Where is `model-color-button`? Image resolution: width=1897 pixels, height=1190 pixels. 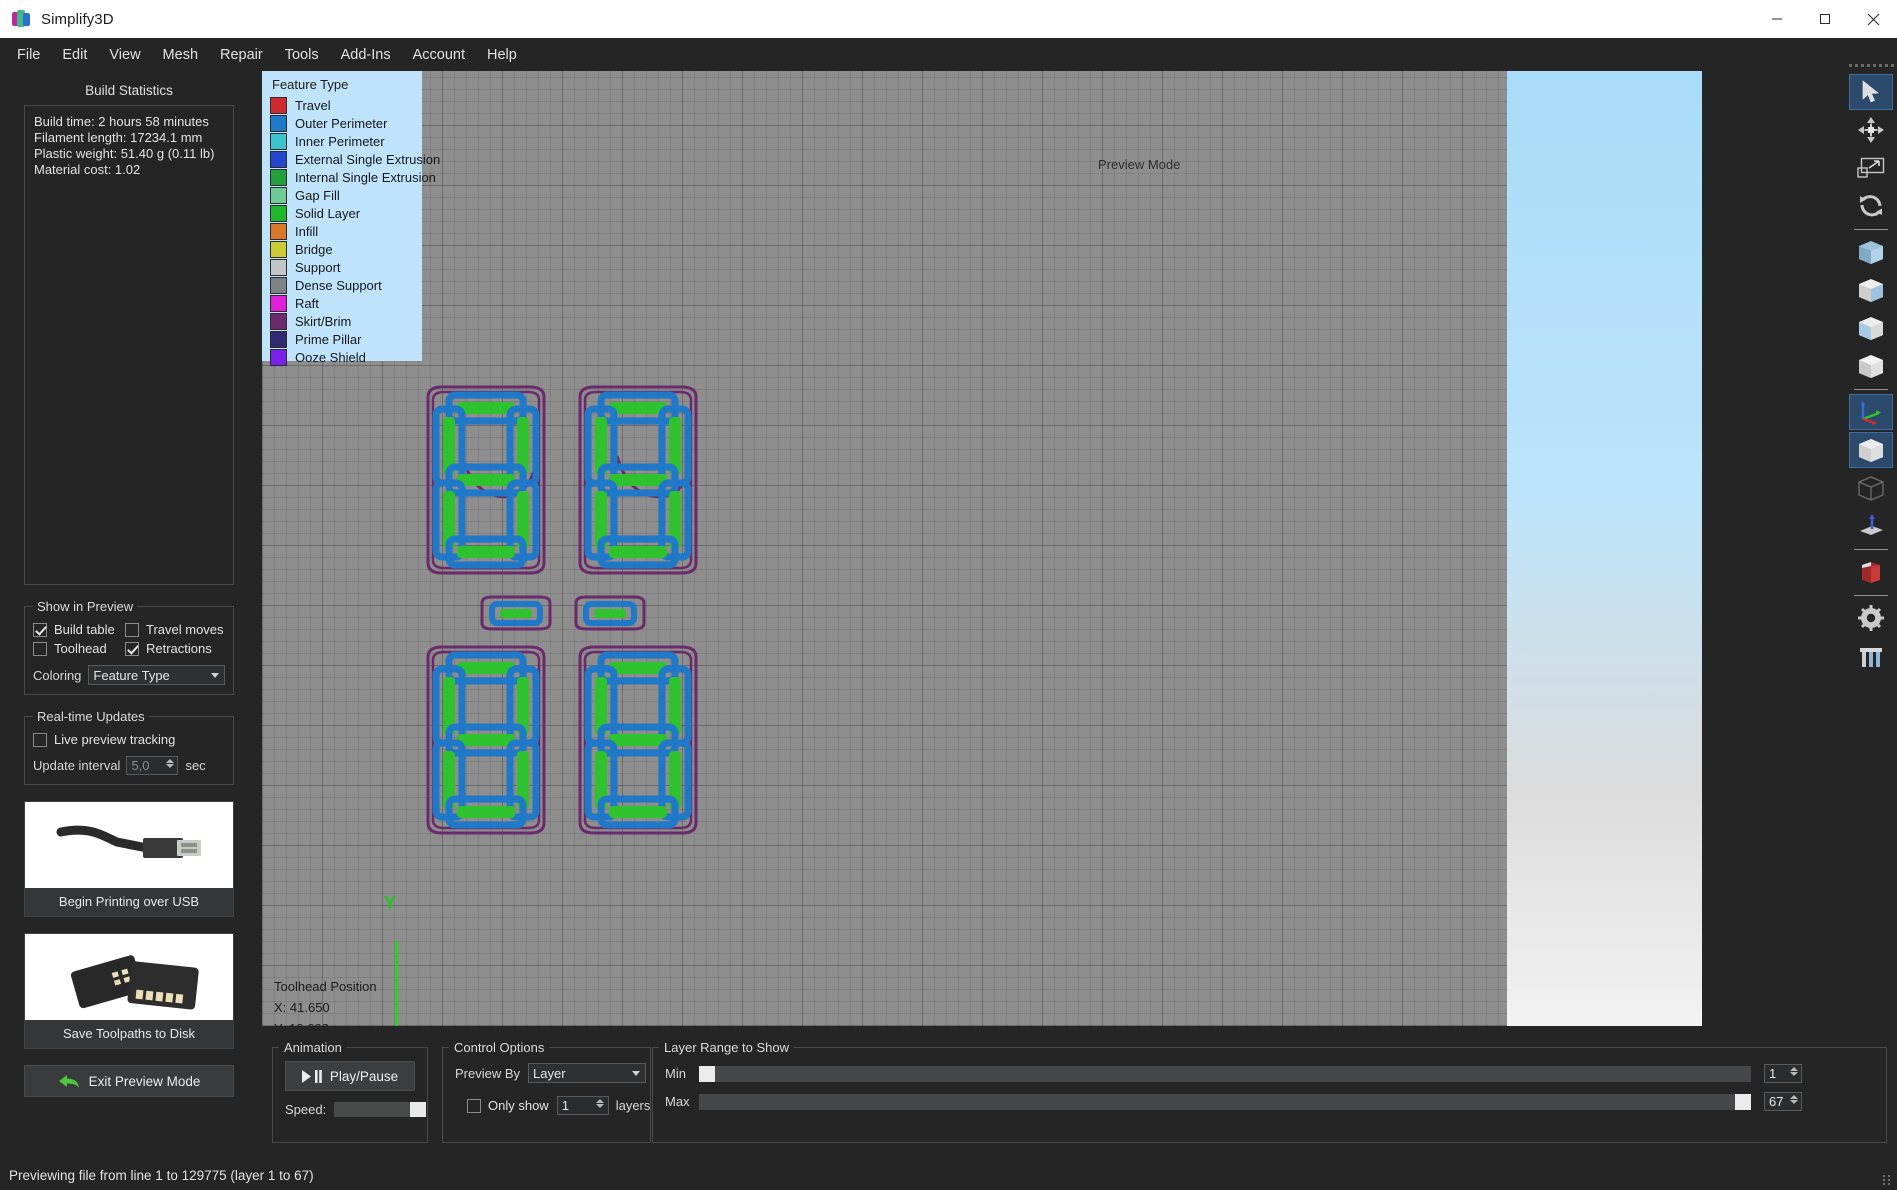 model-color-button is located at coordinates (1871, 572).